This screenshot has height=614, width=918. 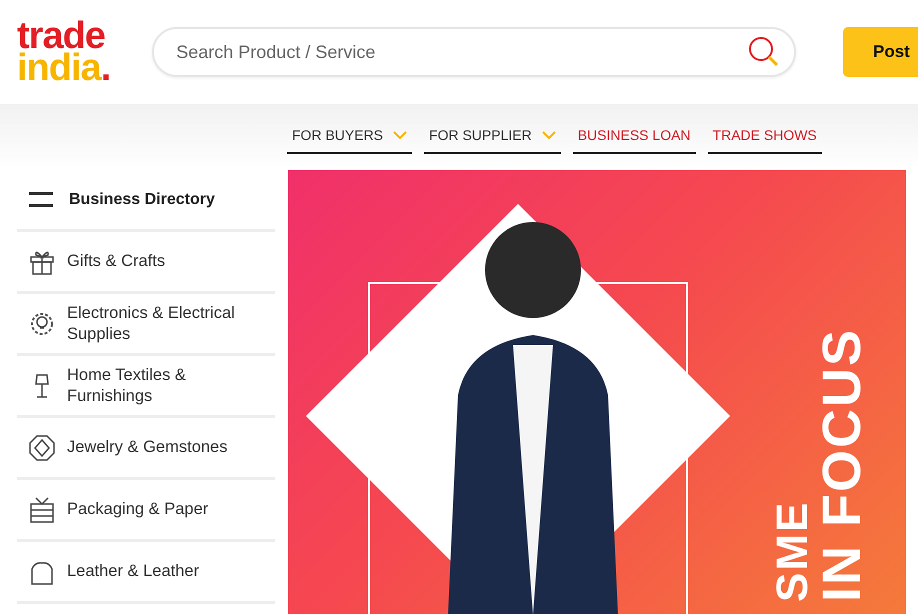 I want to click on dropdown-menu-link: FOR BUYERS, so click(x=349, y=139).